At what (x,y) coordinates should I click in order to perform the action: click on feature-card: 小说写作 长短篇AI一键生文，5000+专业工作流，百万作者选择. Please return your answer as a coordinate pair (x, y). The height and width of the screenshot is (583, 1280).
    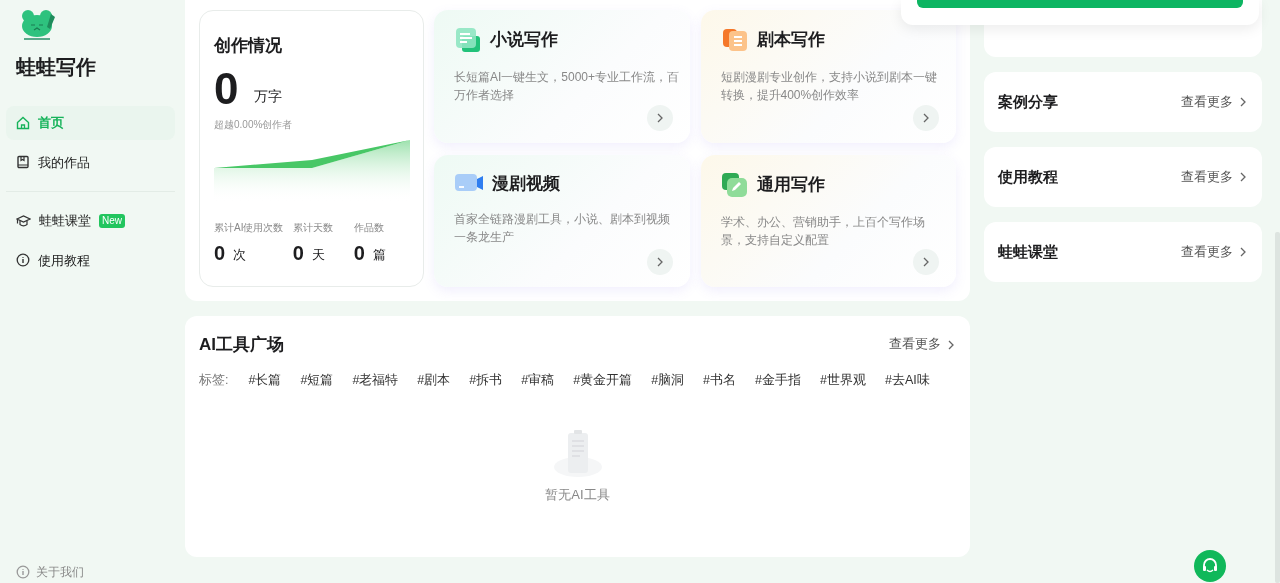
    Looking at the image, I should click on (562, 76).